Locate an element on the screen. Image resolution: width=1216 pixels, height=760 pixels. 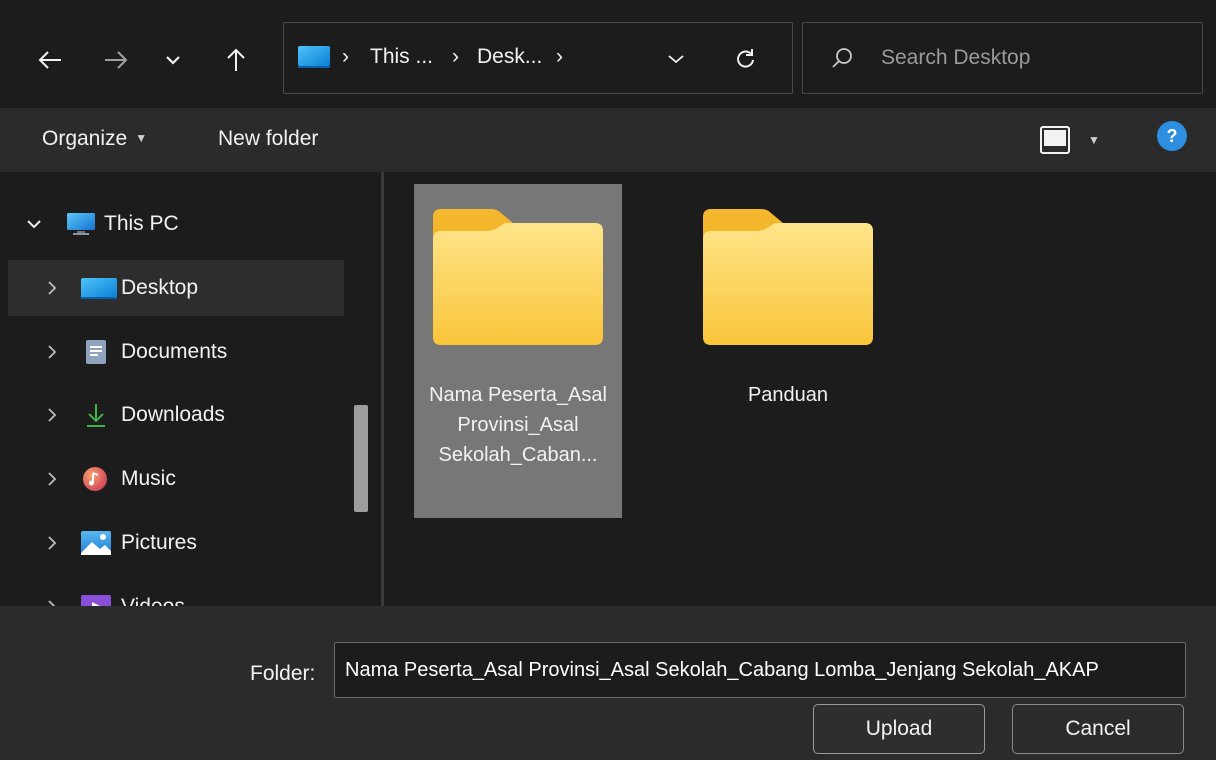
back-button is located at coordinates (50, 60).